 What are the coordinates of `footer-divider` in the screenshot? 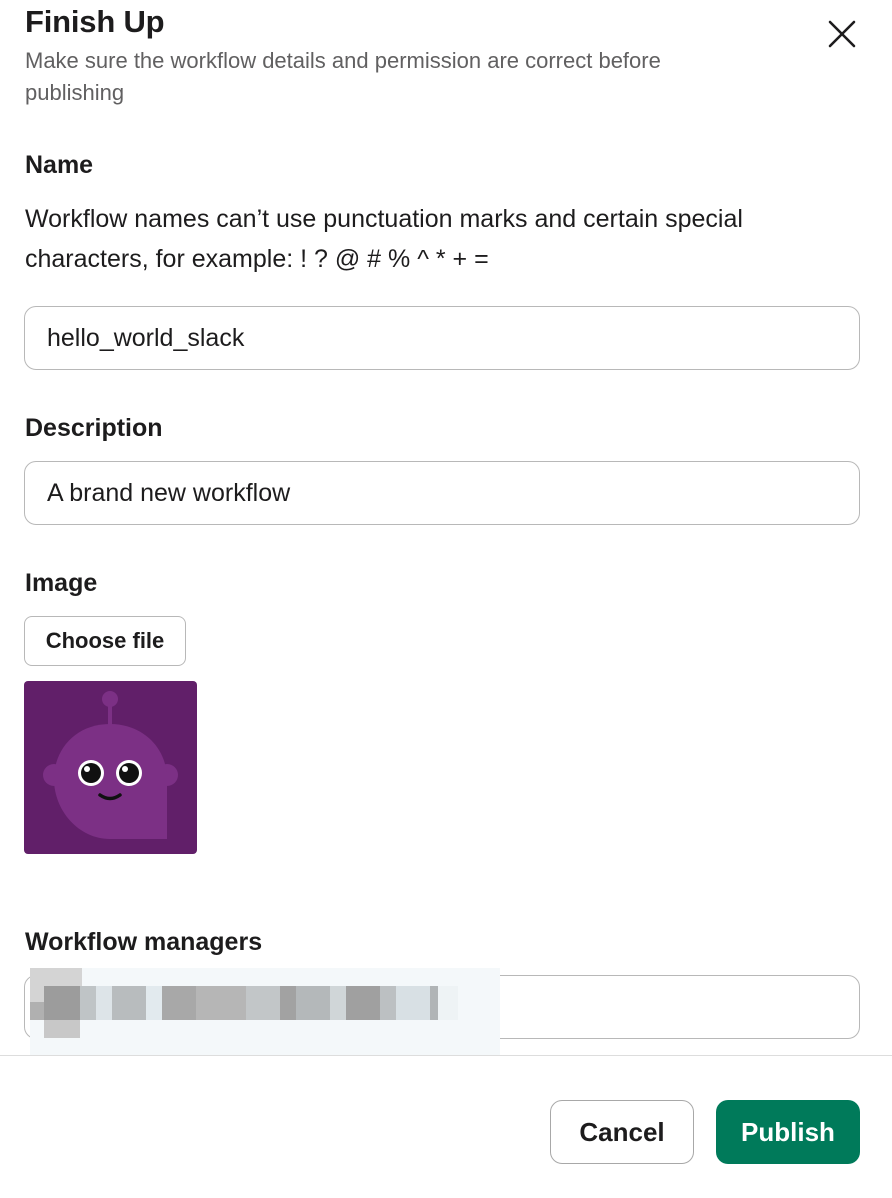 It's located at (446, 1055).